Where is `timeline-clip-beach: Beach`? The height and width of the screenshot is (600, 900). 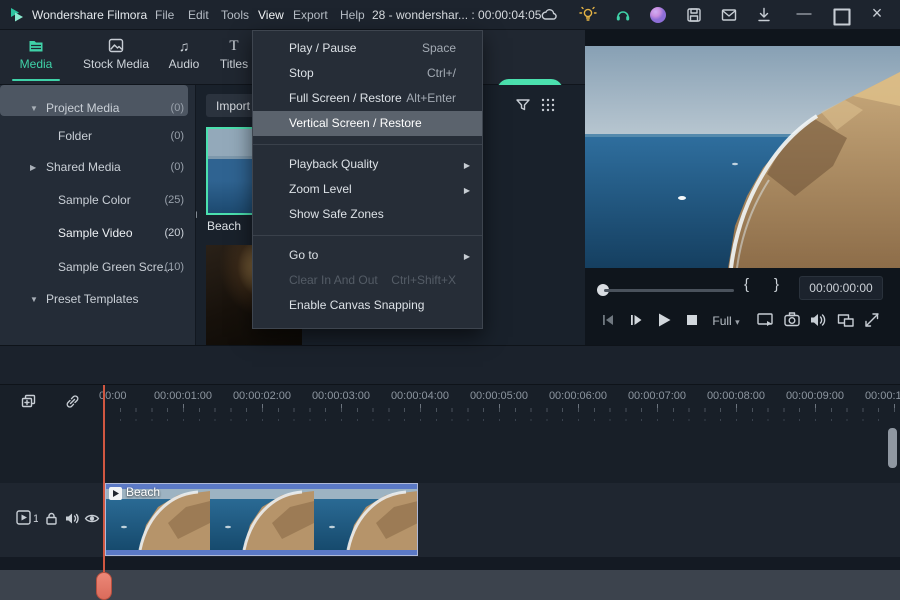
timeline-clip-beach: Beach is located at coordinates (261, 519).